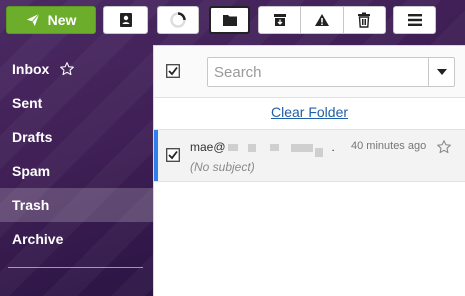 Image resolution: width=465 pixels, height=296 pixels. Describe the element at coordinates (156, 155) in the screenshot. I see `selected-indicator` at that location.